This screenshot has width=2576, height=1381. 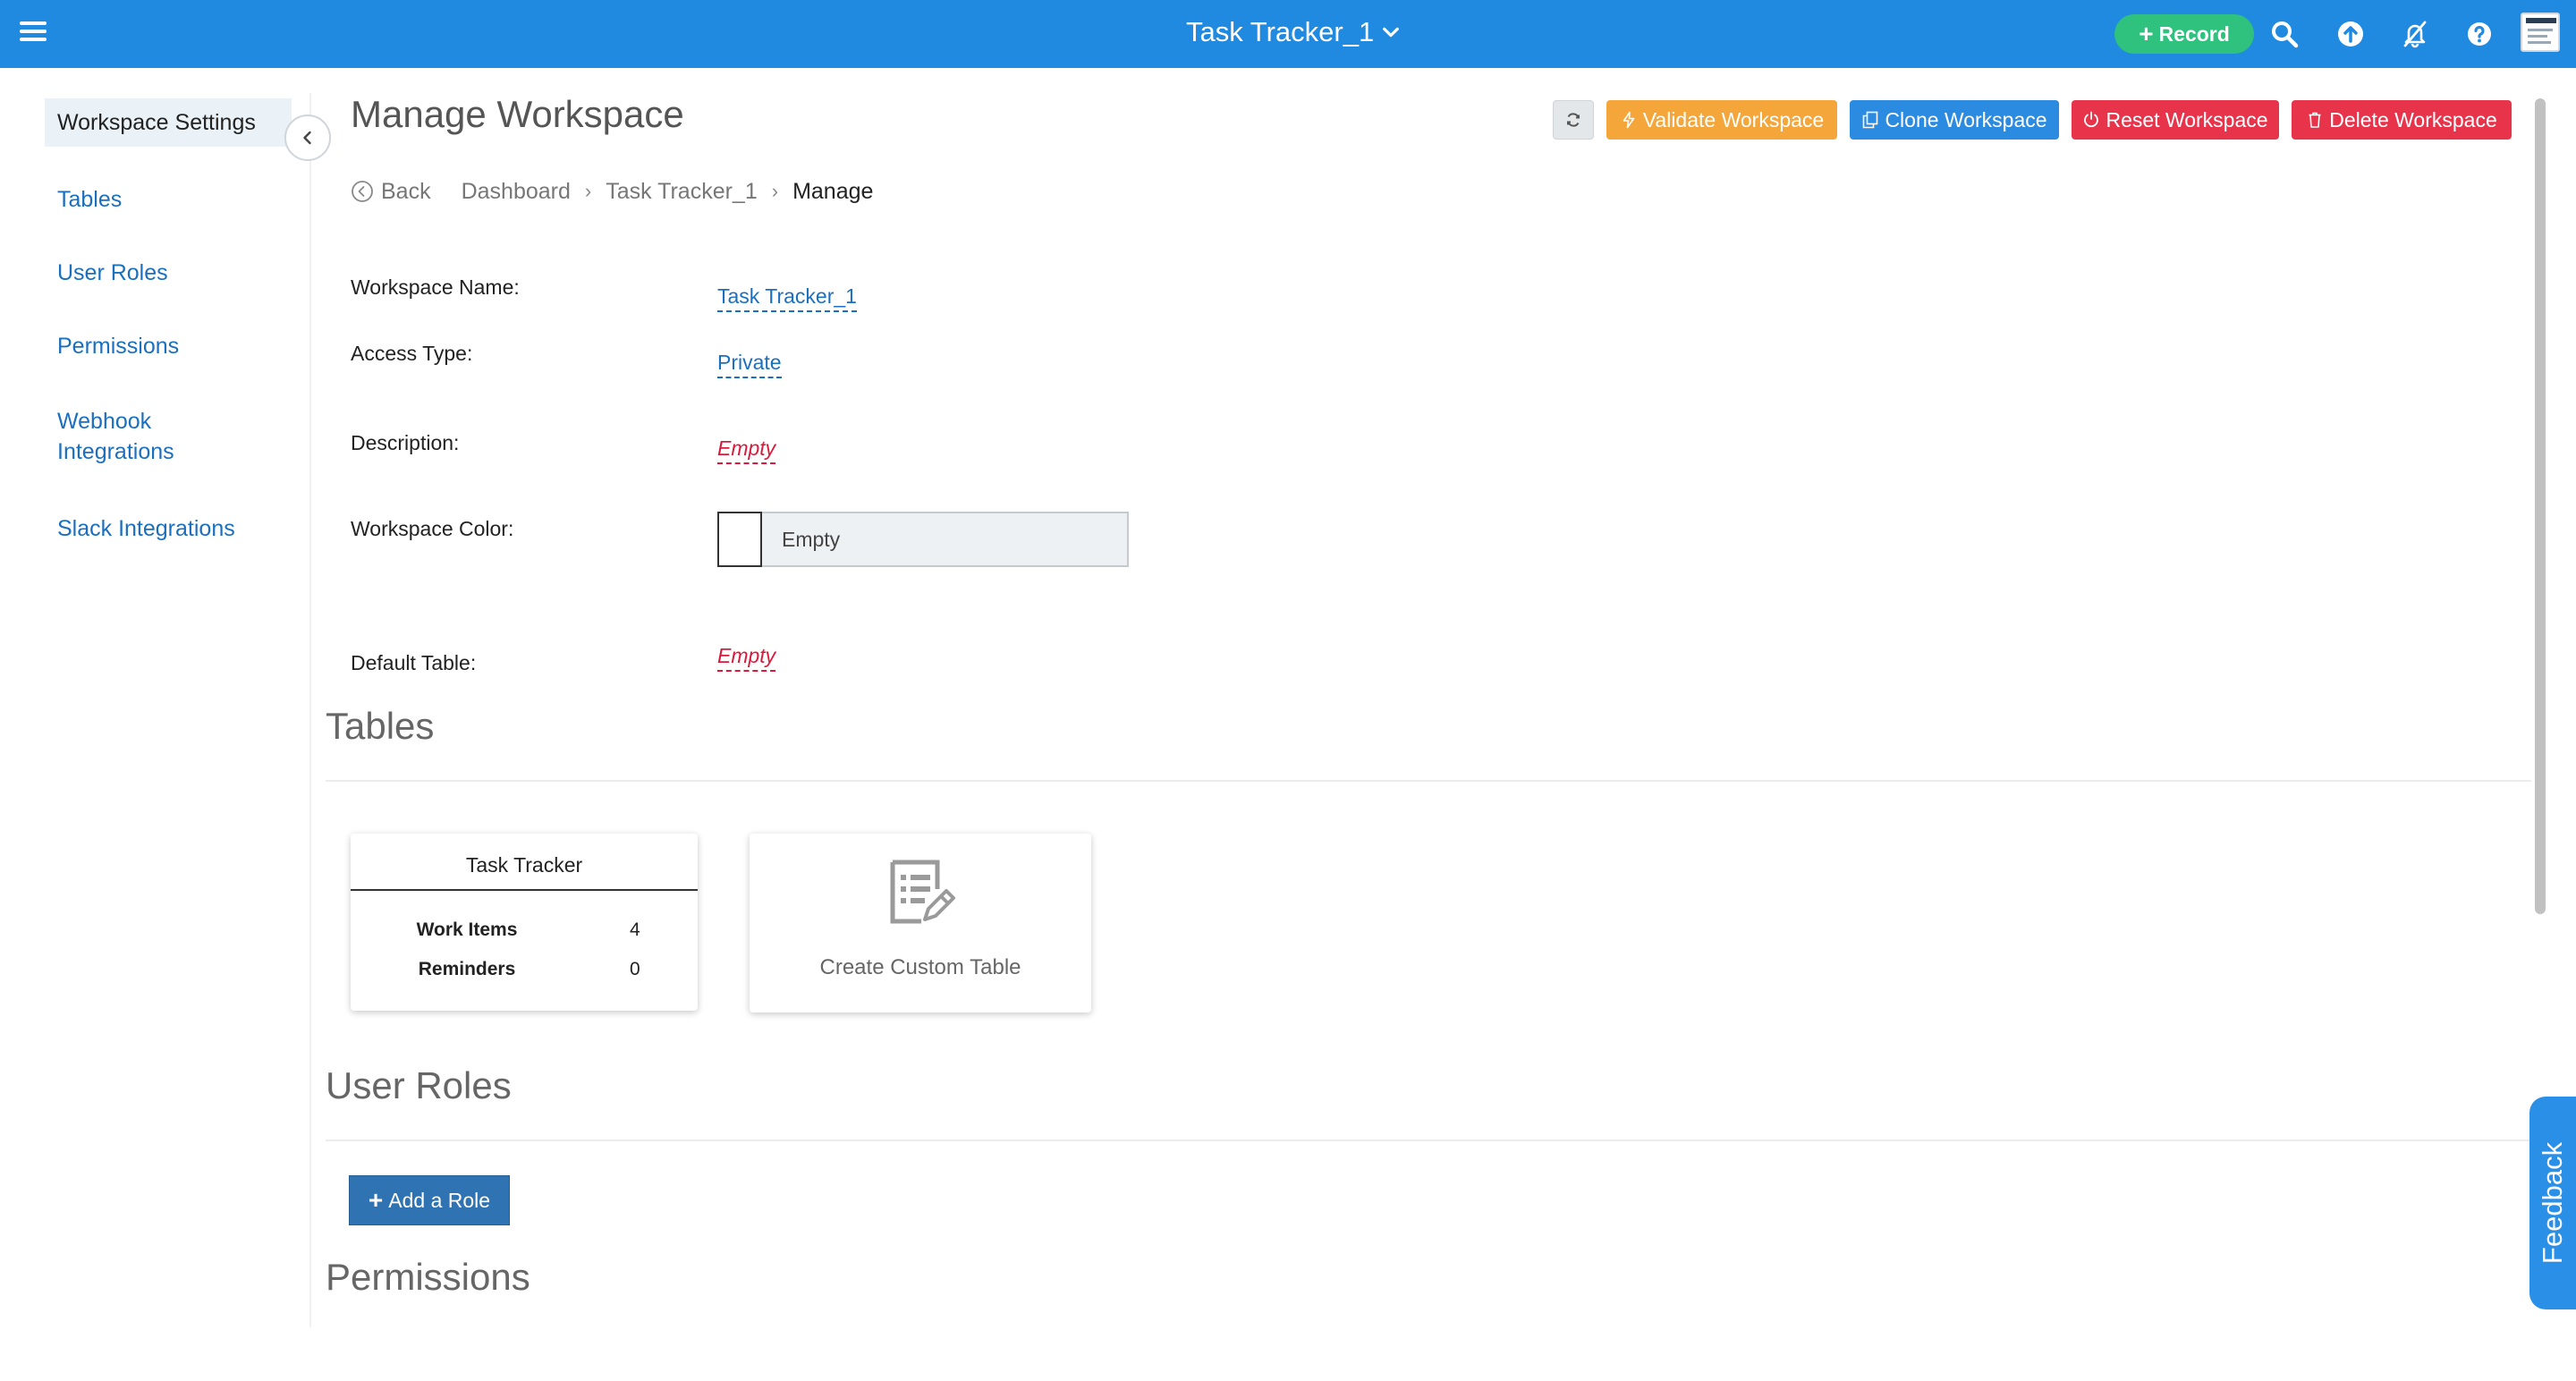 I want to click on clone-label: Clone Workspace, so click(x=1966, y=119).